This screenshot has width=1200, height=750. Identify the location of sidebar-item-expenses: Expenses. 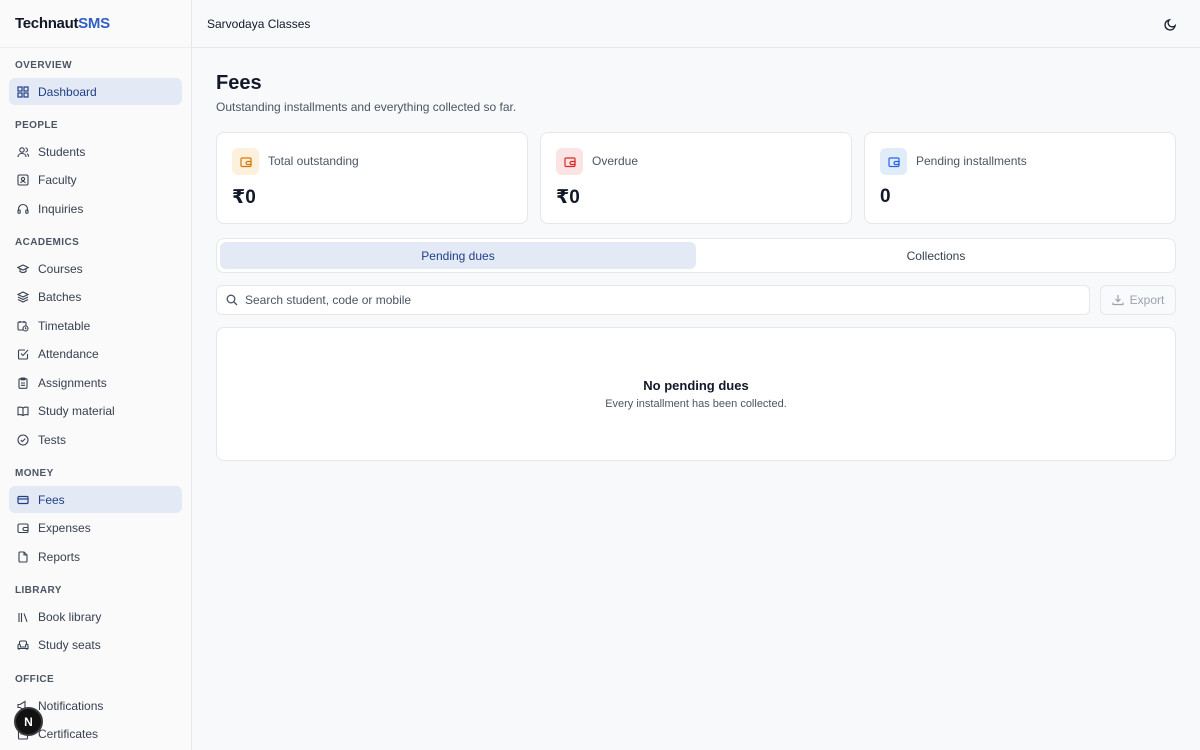
(95, 527).